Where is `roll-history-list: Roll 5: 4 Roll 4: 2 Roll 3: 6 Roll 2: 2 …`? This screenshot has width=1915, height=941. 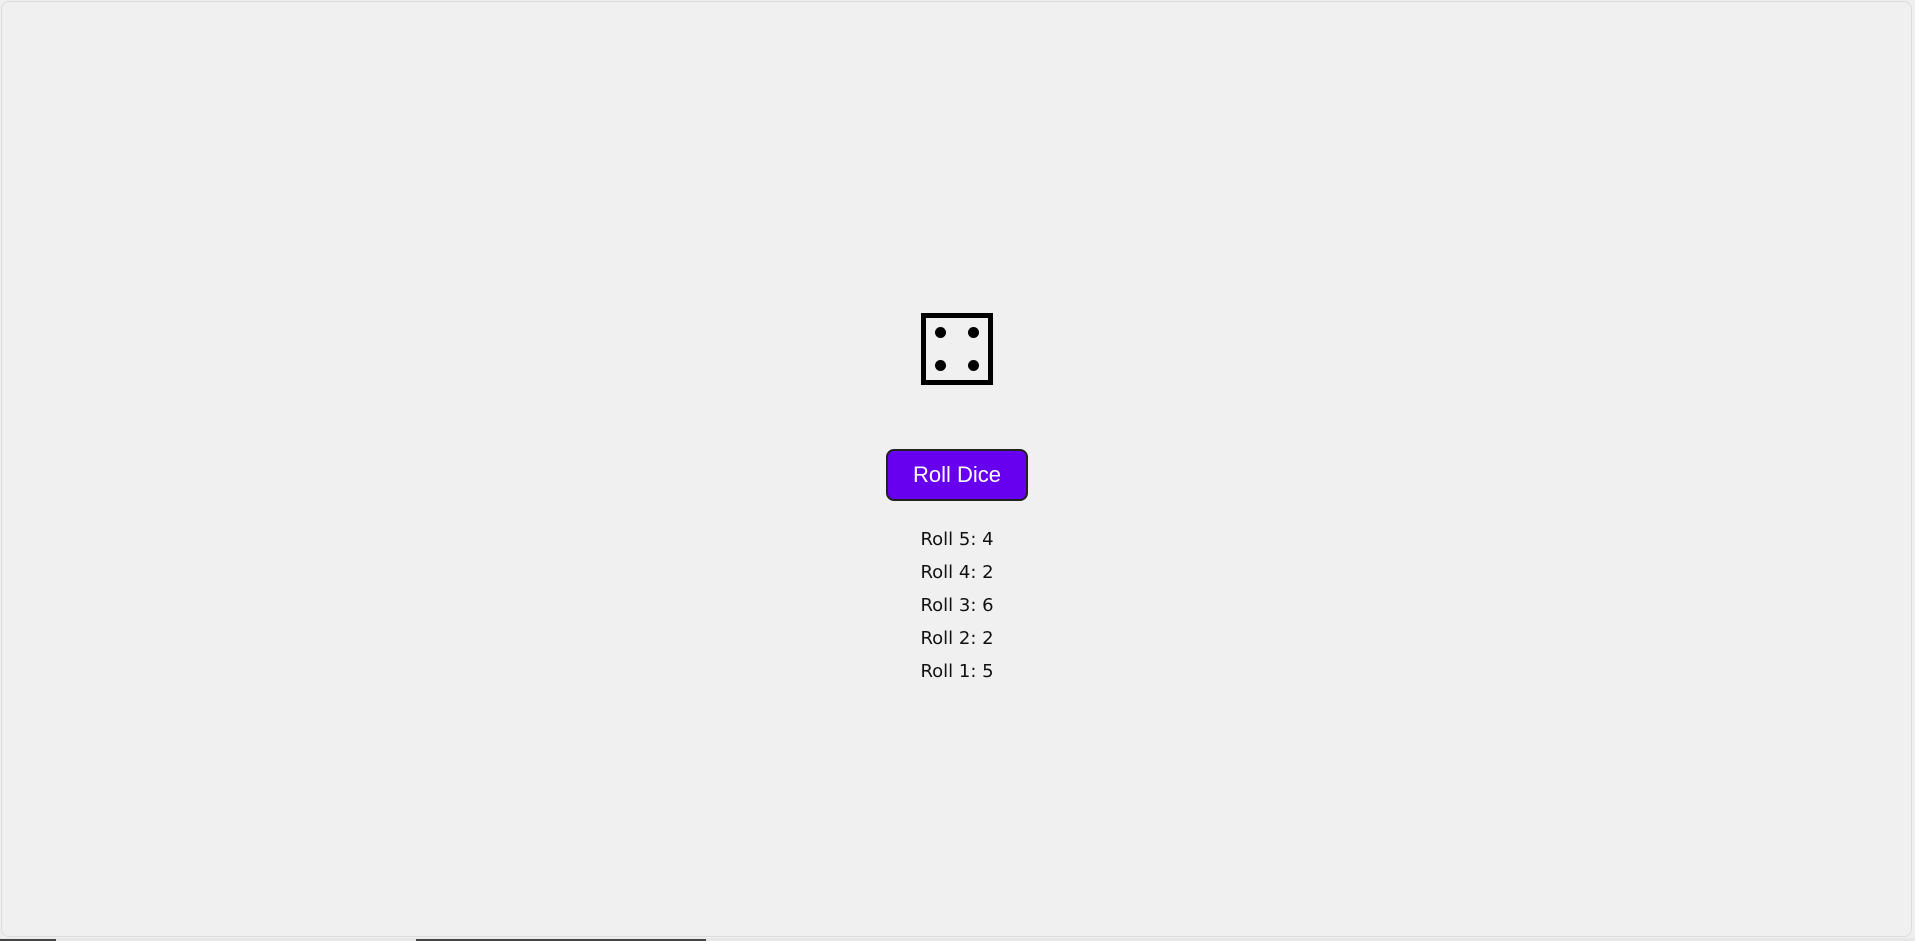
roll-history-list: Roll 5: 4 Roll 4: 2 Roll 3: 6 Roll 2: 2 … is located at coordinates (957, 609).